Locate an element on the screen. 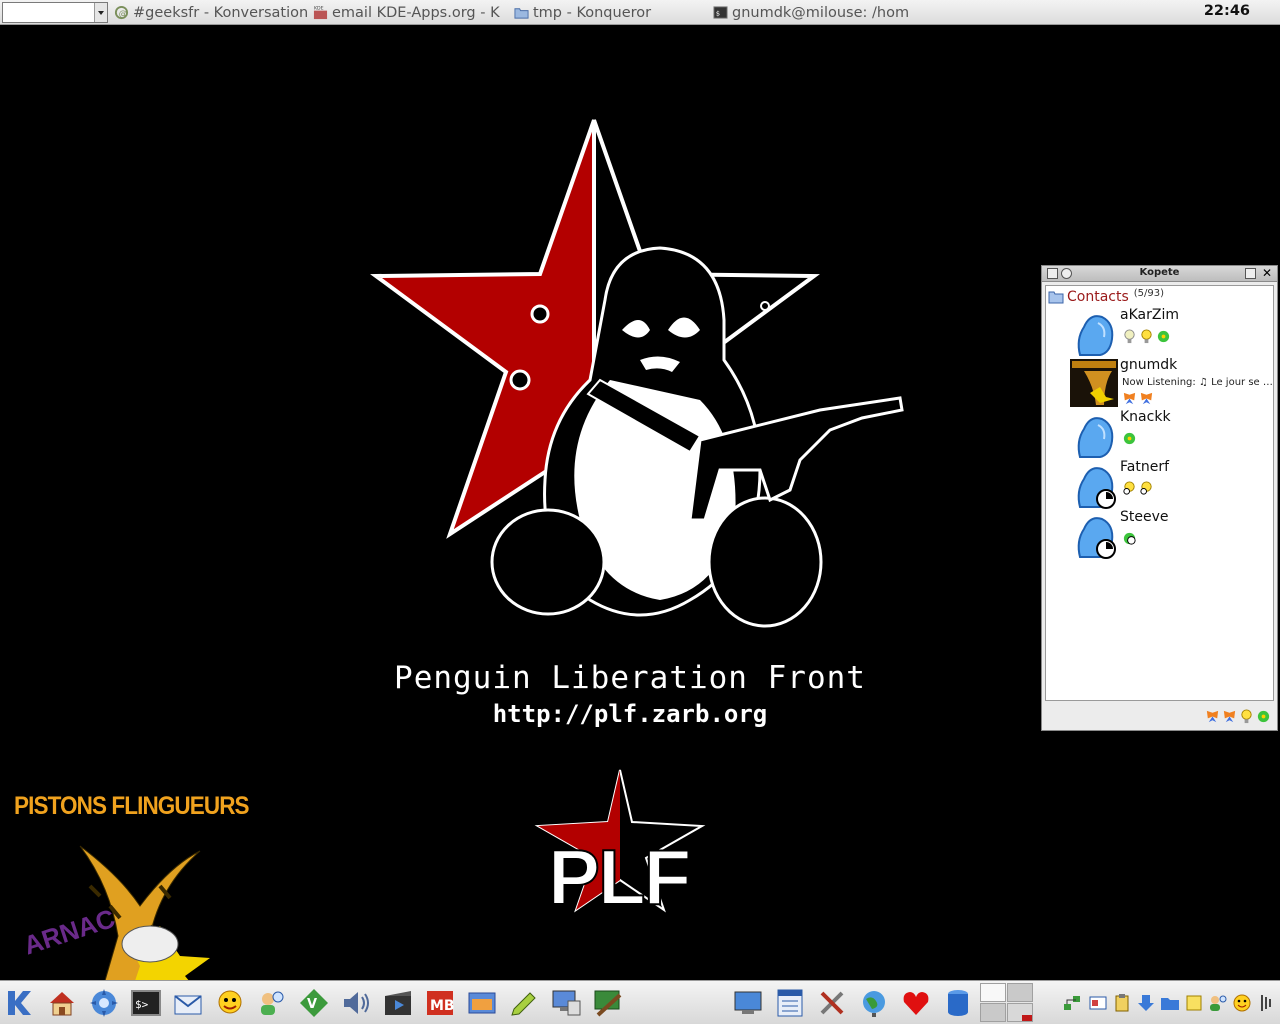 The height and width of the screenshot is (1024, 1280). tray-people is located at coordinates (1218, 1003).